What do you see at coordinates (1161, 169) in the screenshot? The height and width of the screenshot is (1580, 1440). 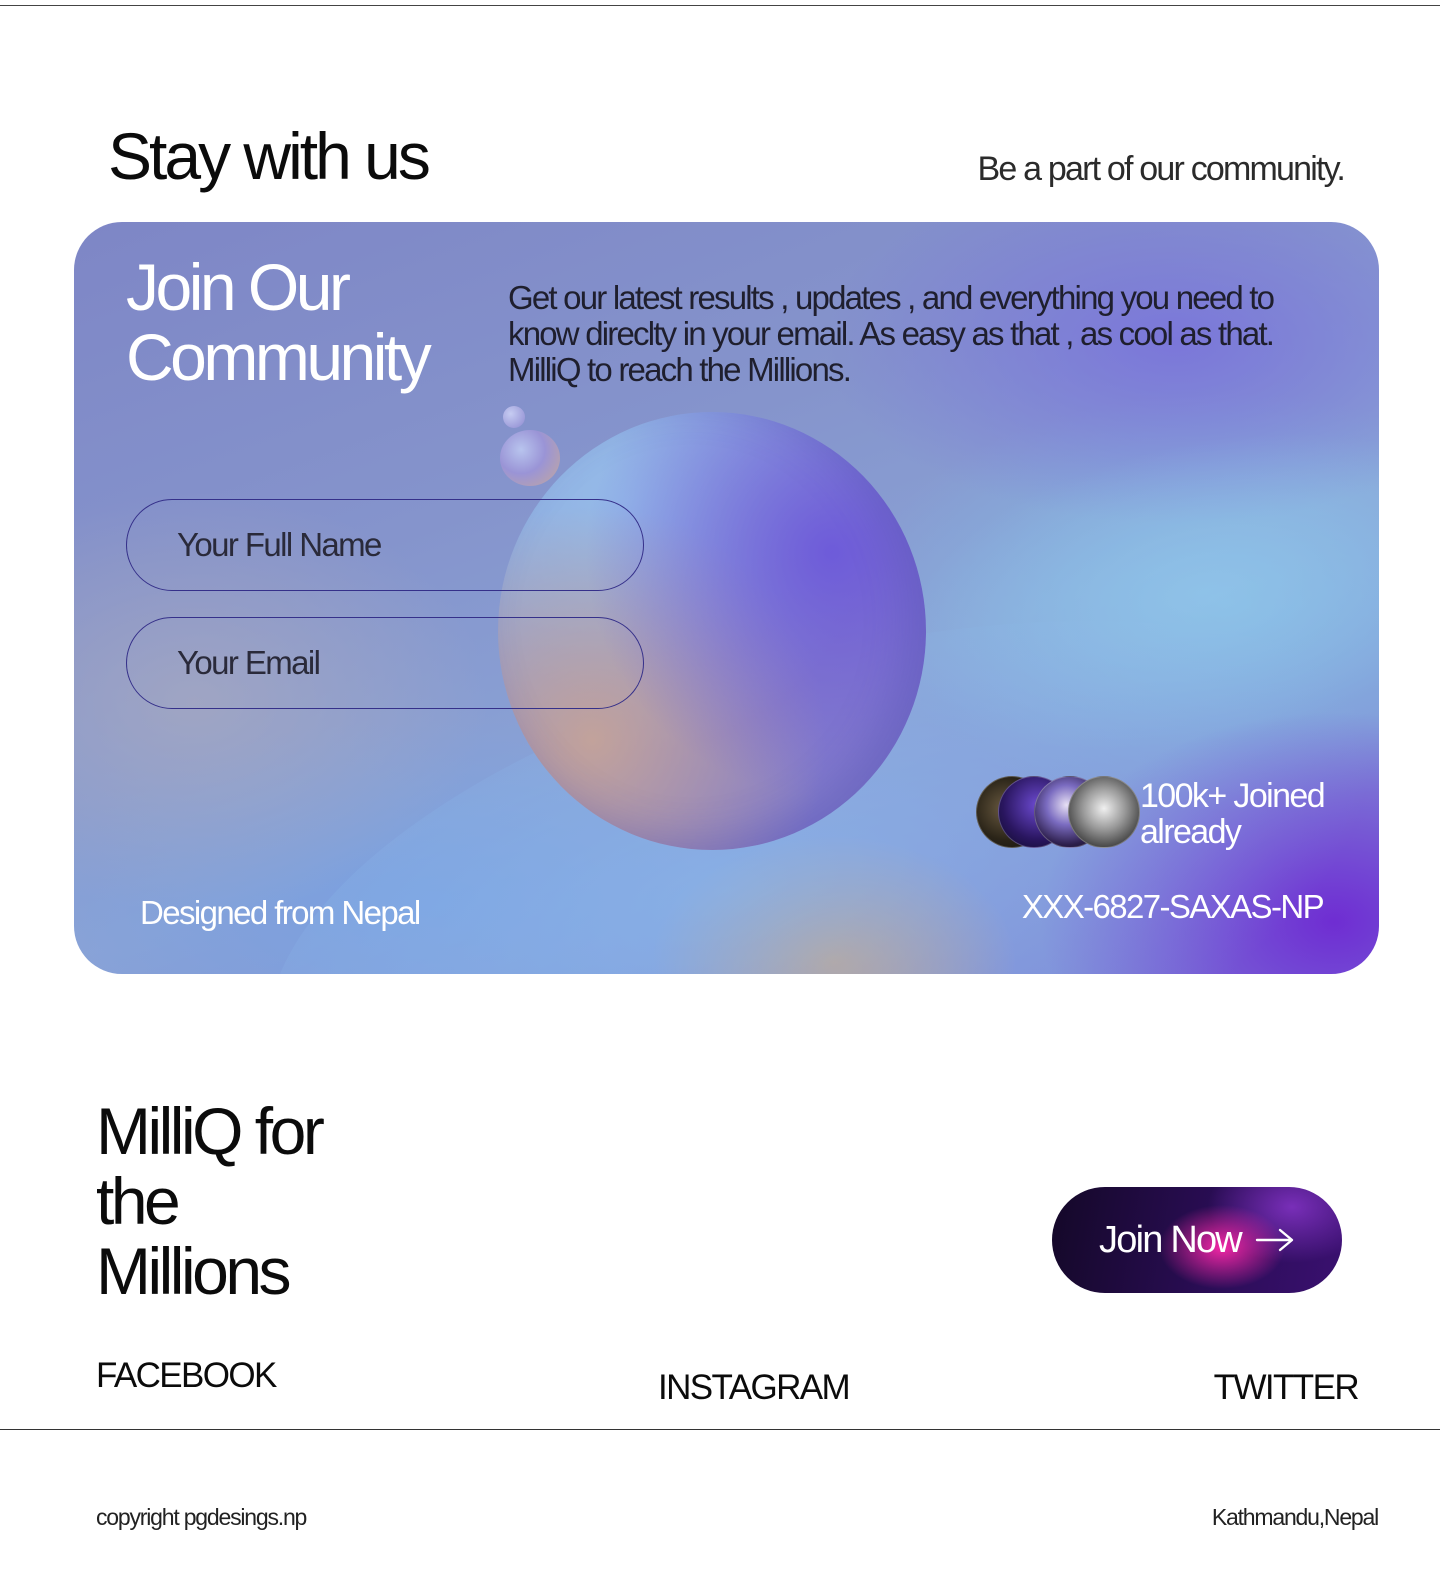 I see `page-subtitle: Be a part of our community.` at bounding box center [1161, 169].